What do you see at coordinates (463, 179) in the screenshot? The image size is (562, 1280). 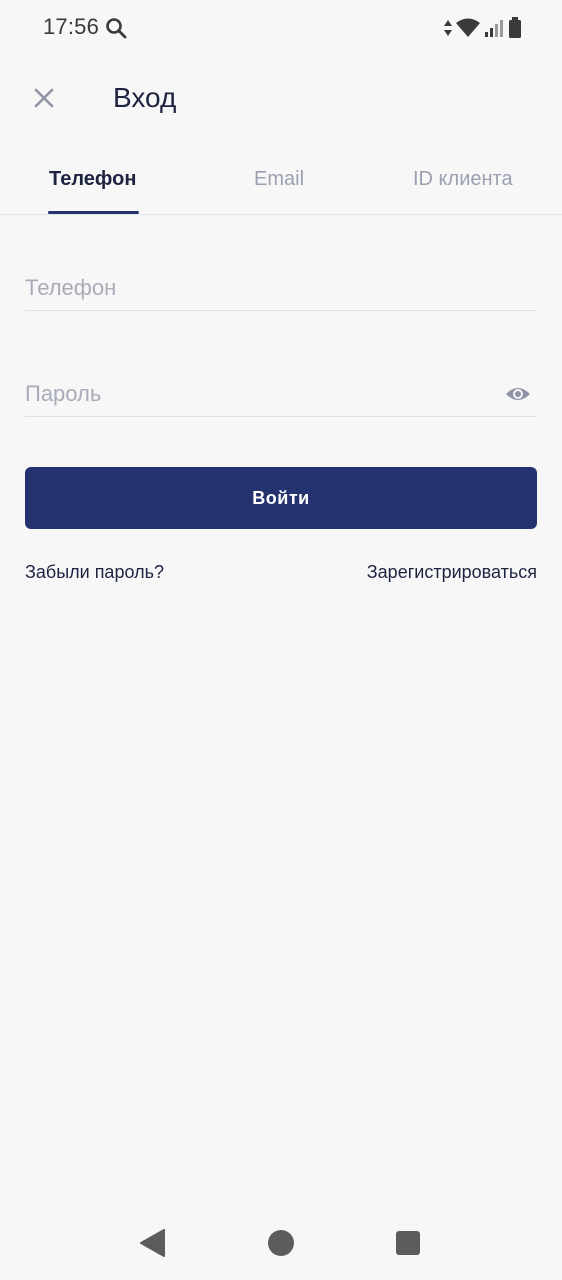 I see `tab-client-id: ID клиента` at bounding box center [463, 179].